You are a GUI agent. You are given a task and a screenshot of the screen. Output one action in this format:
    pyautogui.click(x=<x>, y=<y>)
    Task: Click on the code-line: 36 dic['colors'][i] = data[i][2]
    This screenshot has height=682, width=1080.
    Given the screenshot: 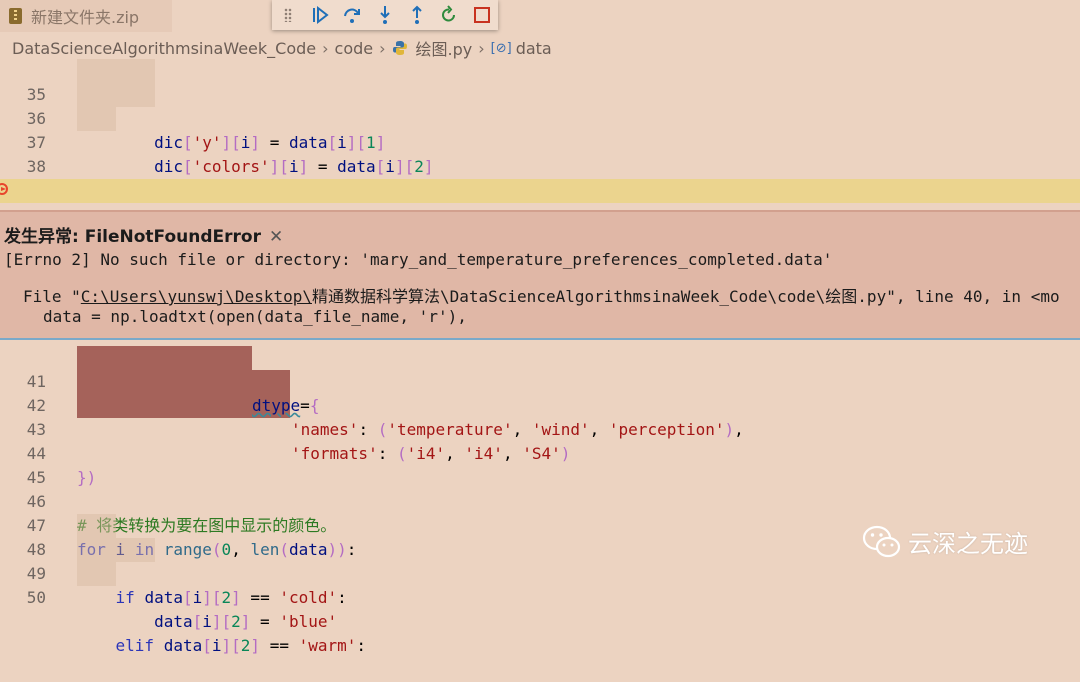 What is the action you would take?
    pyautogui.click(x=540, y=129)
    